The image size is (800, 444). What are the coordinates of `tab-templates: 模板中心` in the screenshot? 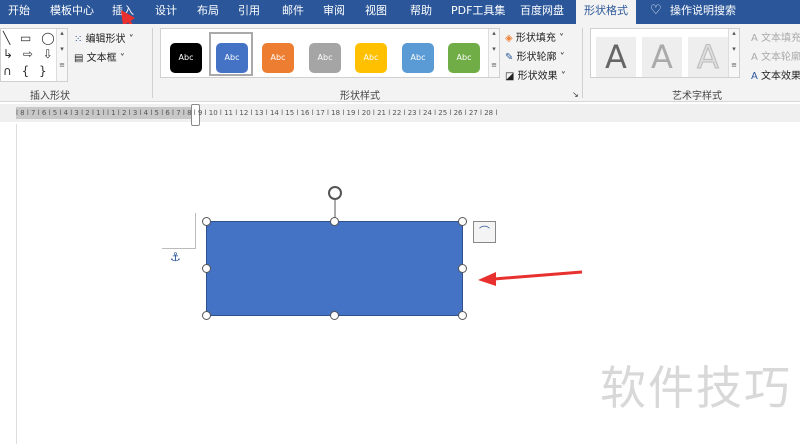 It's located at (72, 12).